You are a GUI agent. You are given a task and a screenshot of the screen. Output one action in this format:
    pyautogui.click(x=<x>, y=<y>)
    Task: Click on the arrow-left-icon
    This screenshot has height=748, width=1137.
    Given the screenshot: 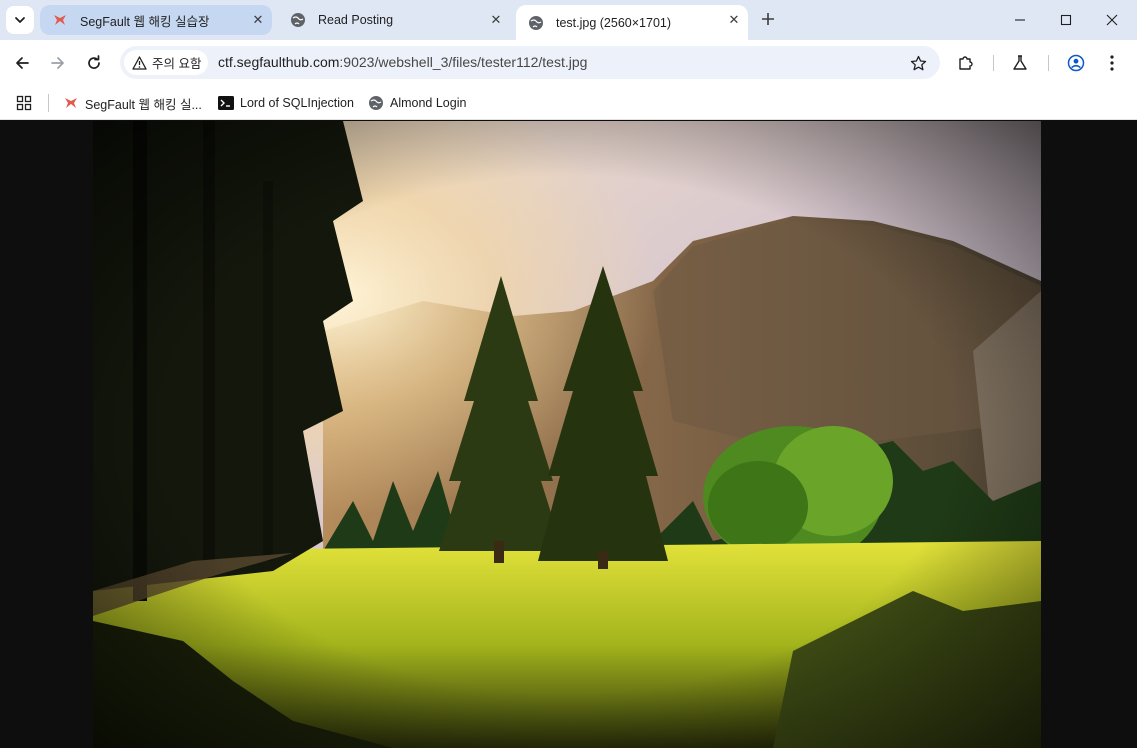 What is the action you would take?
    pyautogui.click(x=22, y=63)
    